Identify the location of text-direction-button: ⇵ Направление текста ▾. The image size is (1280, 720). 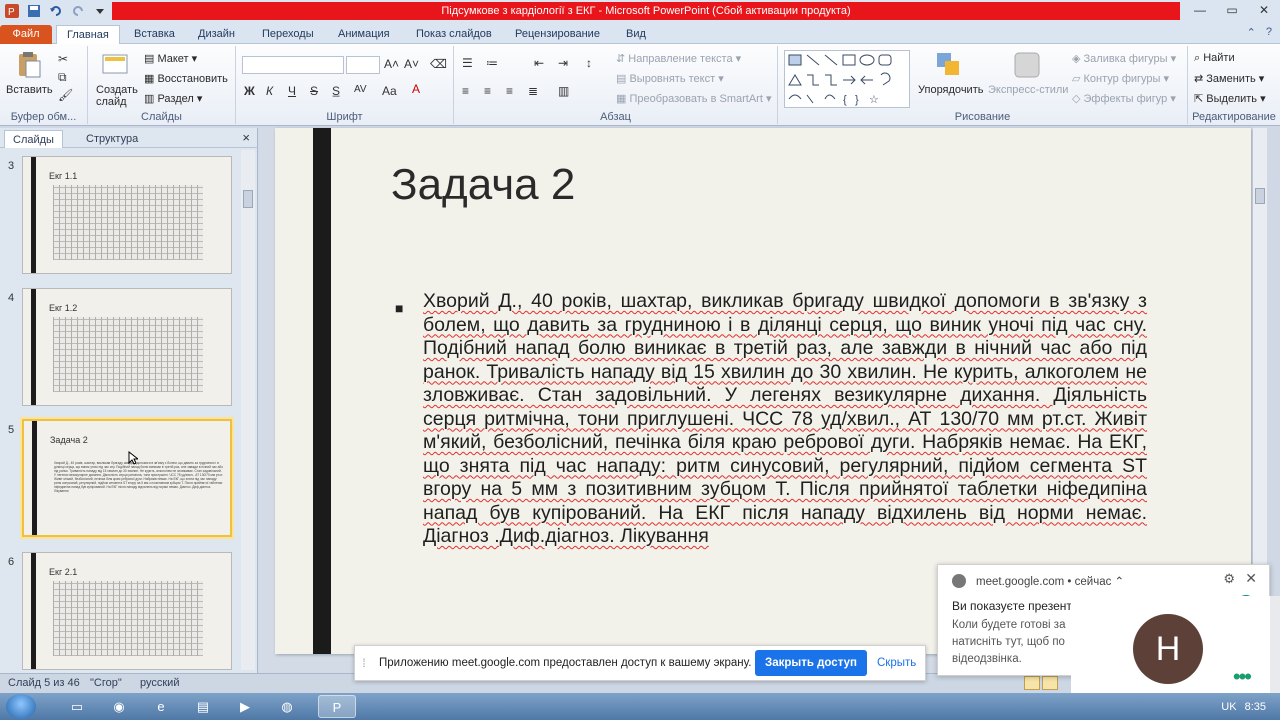
(678, 58).